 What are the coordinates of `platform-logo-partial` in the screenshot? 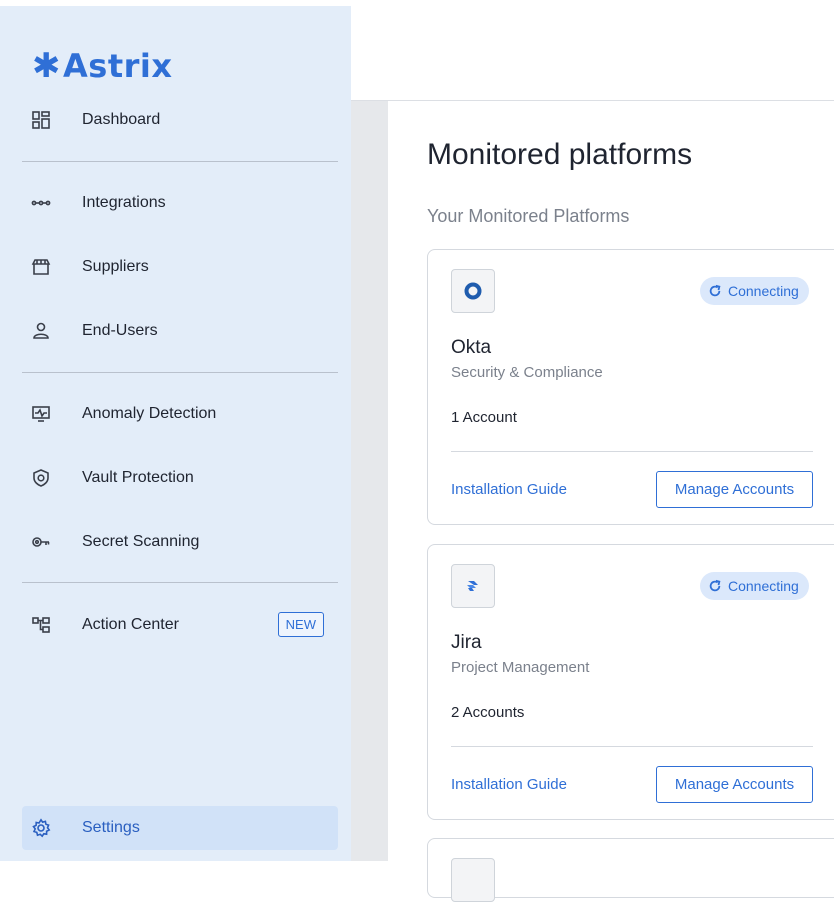 It's located at (473, 880).